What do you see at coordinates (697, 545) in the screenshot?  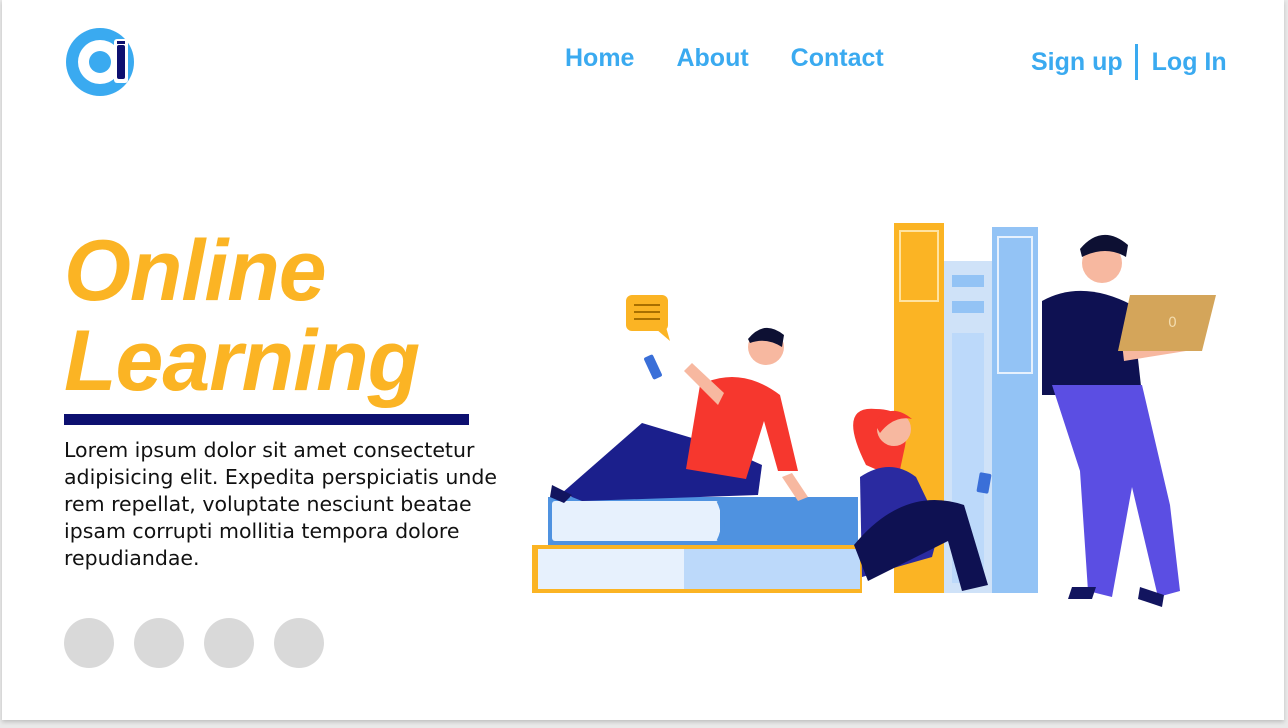 I see `books-stack-illustration` at bounding box center [697, 545].